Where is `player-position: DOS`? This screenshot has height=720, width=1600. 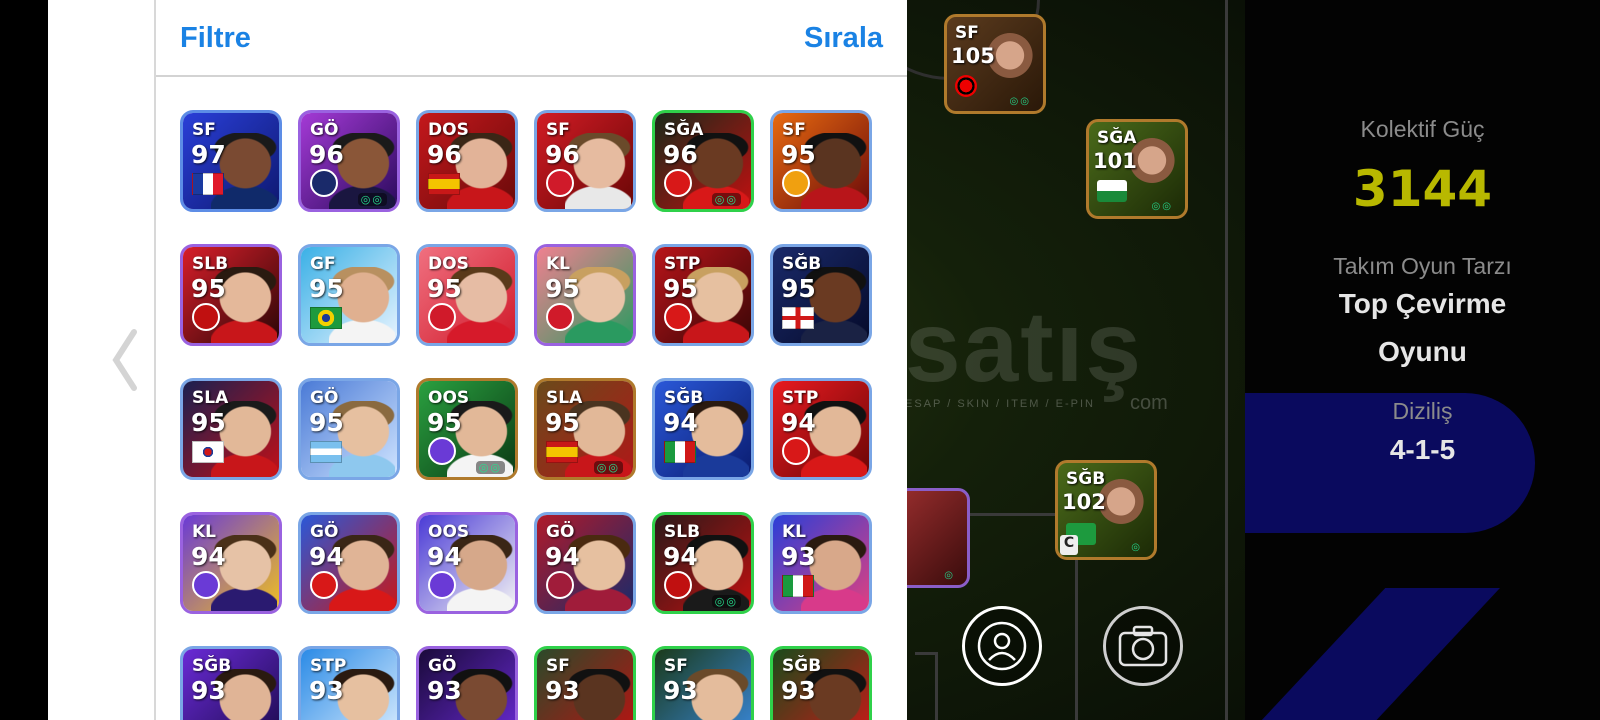 player-position: DOS is located at coordinates (448, 130).